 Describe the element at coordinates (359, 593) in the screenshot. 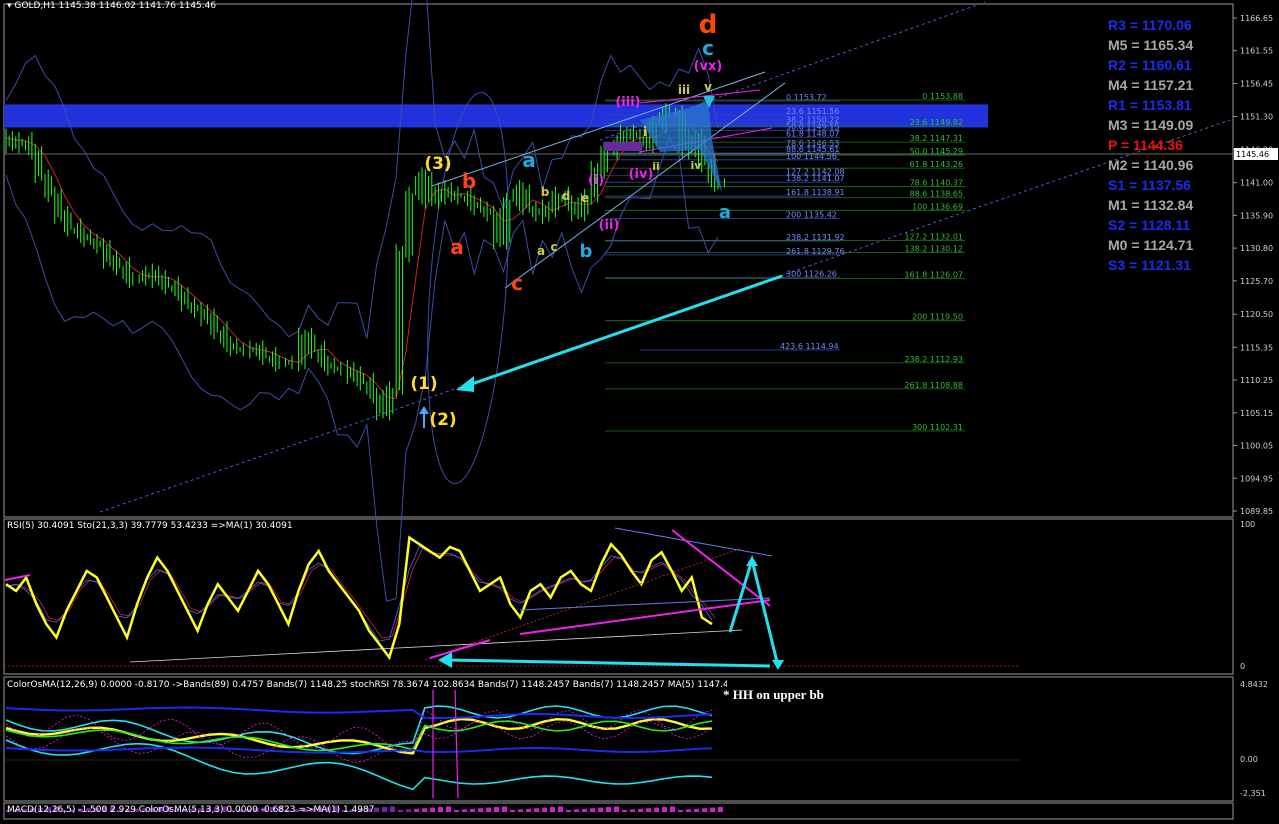

I see `stoch-main-line` at that location.